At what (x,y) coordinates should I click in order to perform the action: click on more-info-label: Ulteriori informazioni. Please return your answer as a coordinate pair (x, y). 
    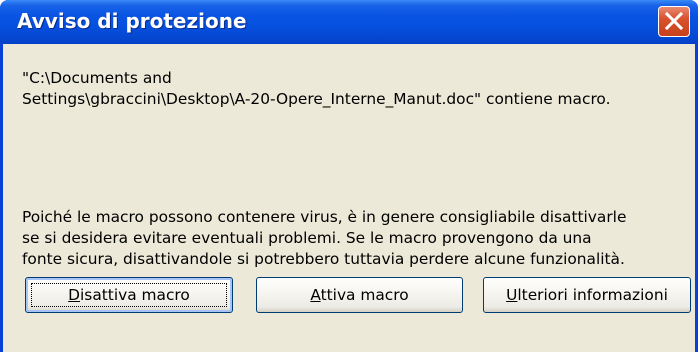
    Looking at the image, I should click on (587, 295).